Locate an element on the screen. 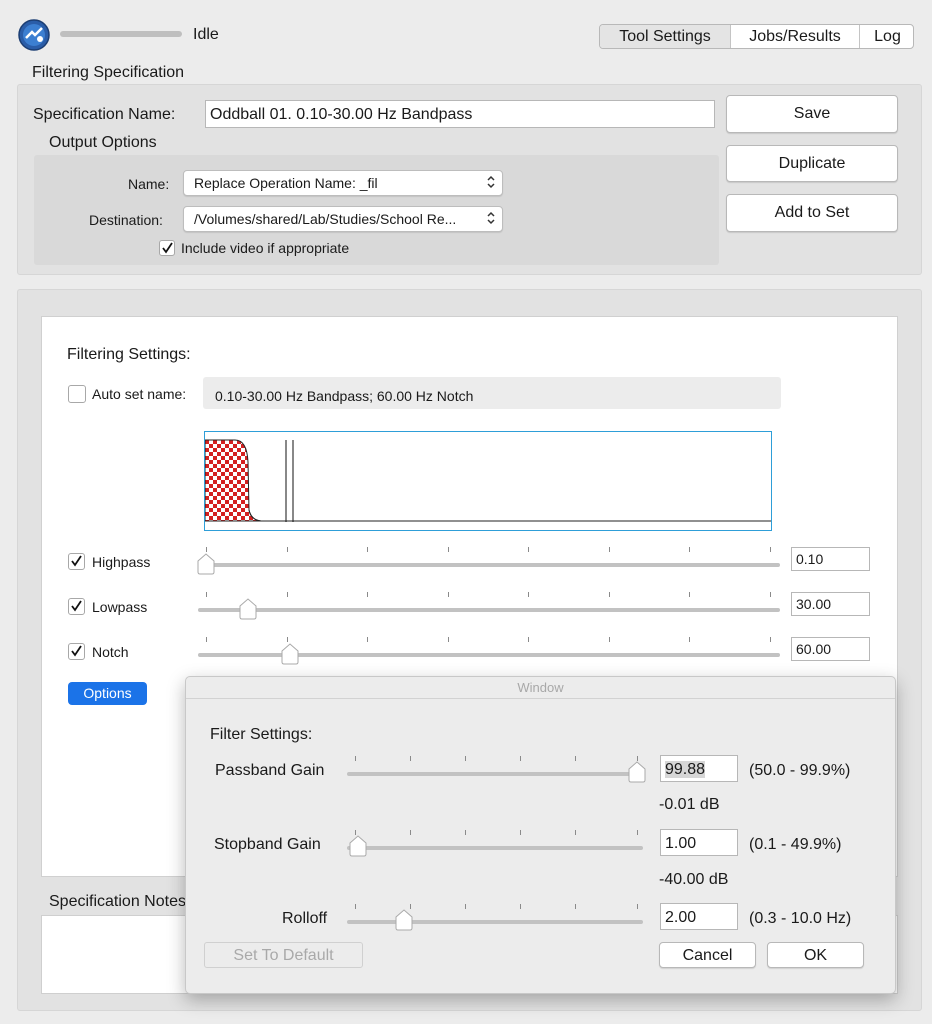 The width and height of the screenshot is (932, 1024). passband-gain-label: Passband Gain is located at coordinates (270, 770).